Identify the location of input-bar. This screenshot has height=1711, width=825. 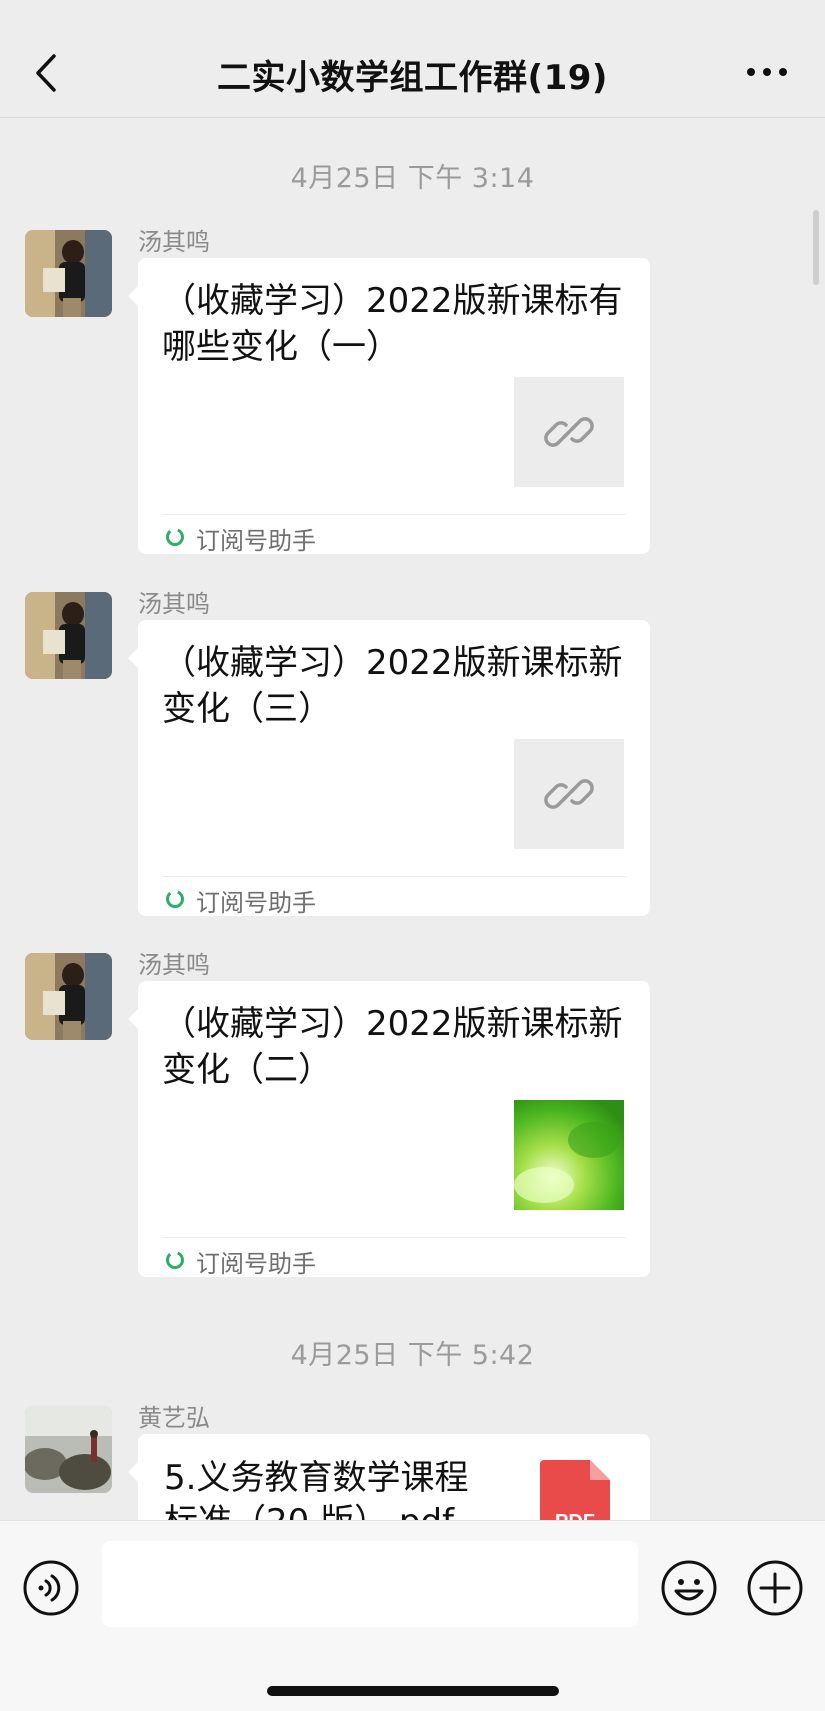
(412, 1615).